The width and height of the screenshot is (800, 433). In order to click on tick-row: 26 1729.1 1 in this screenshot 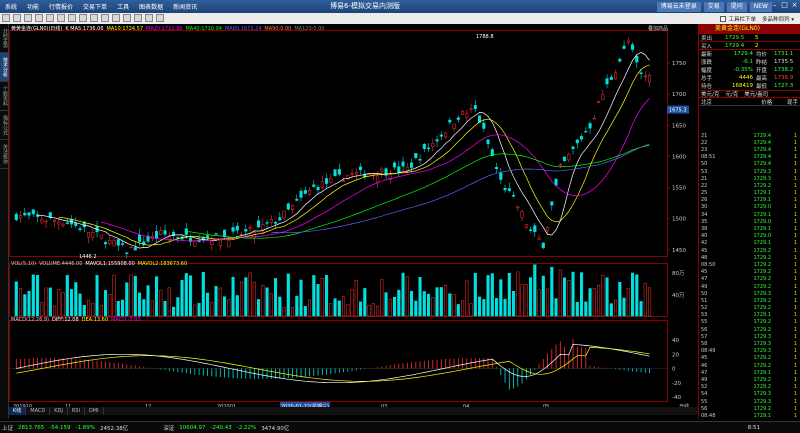, I will do `click(749, 200)`.